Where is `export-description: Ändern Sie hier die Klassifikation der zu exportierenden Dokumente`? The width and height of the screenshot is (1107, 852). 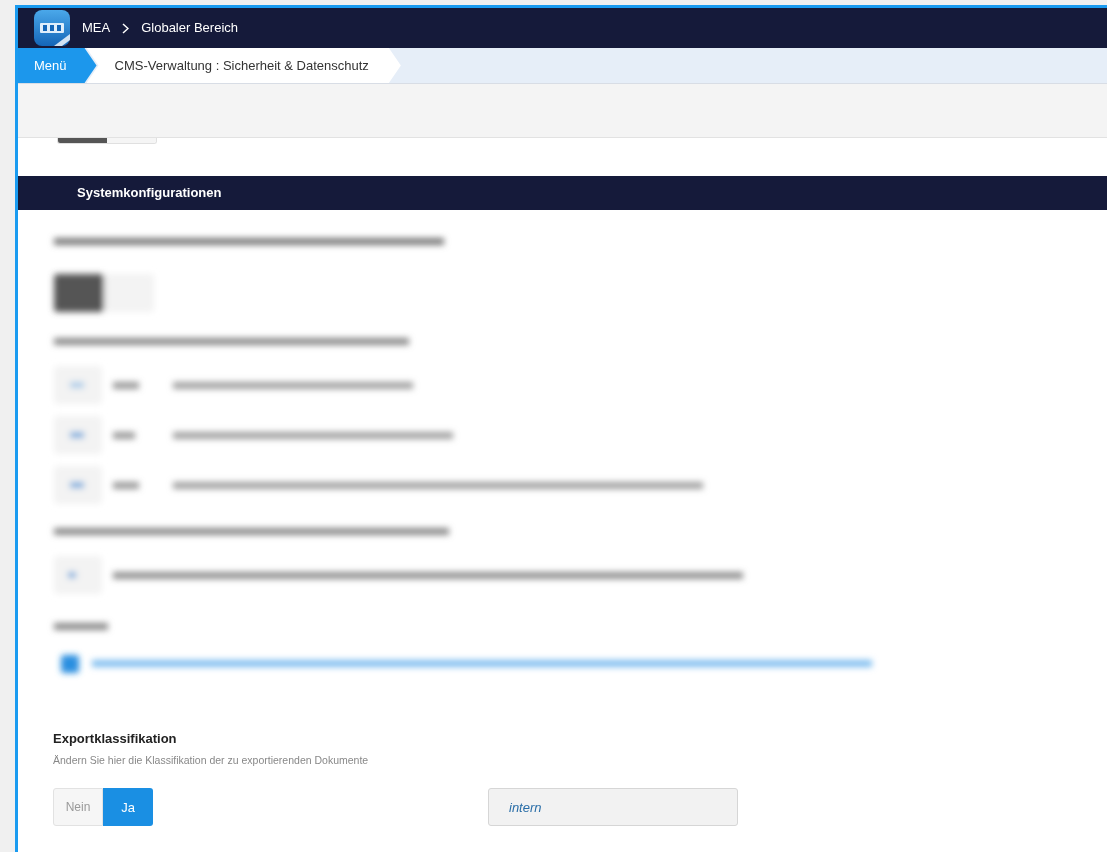
export-description: Ändern Sie hier die Klassifikation der zu exportierenden Dokumente is located at coordinates (211, 760).